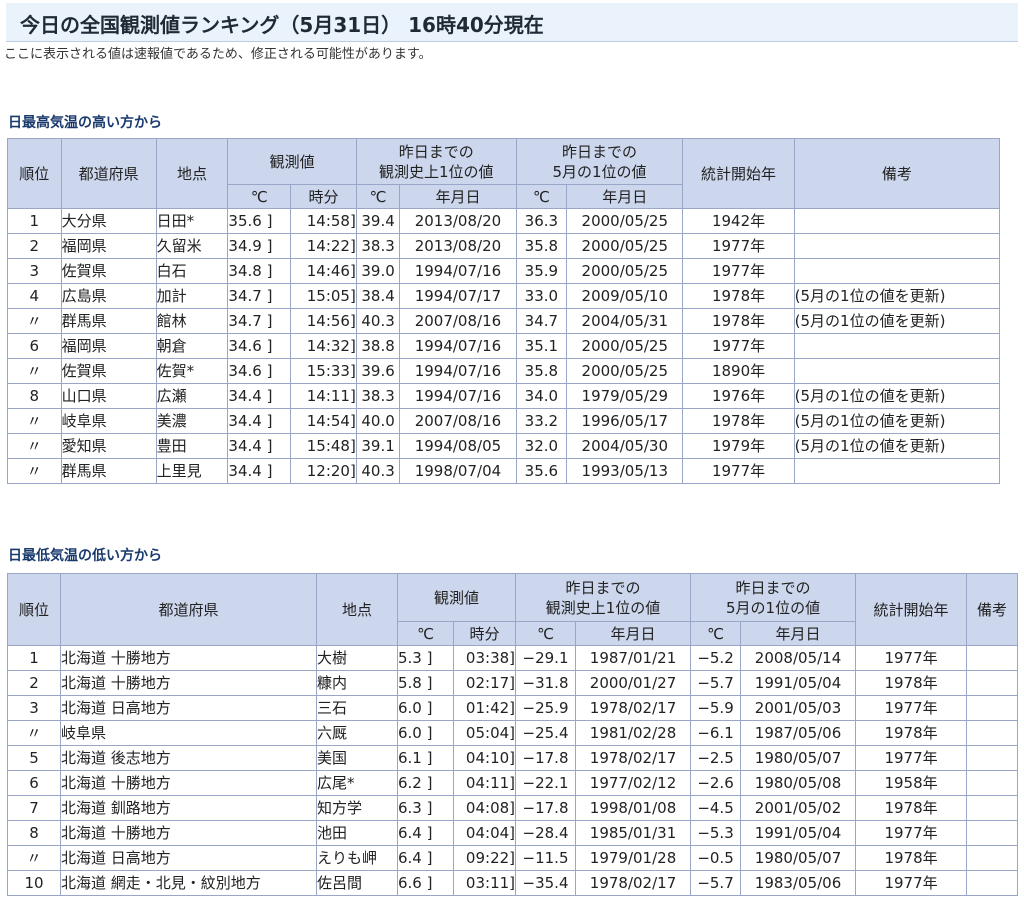  Describe the element at coordinates (259, 446) in the screenshot. I see `cell-value: 34.4 ]` at that location.